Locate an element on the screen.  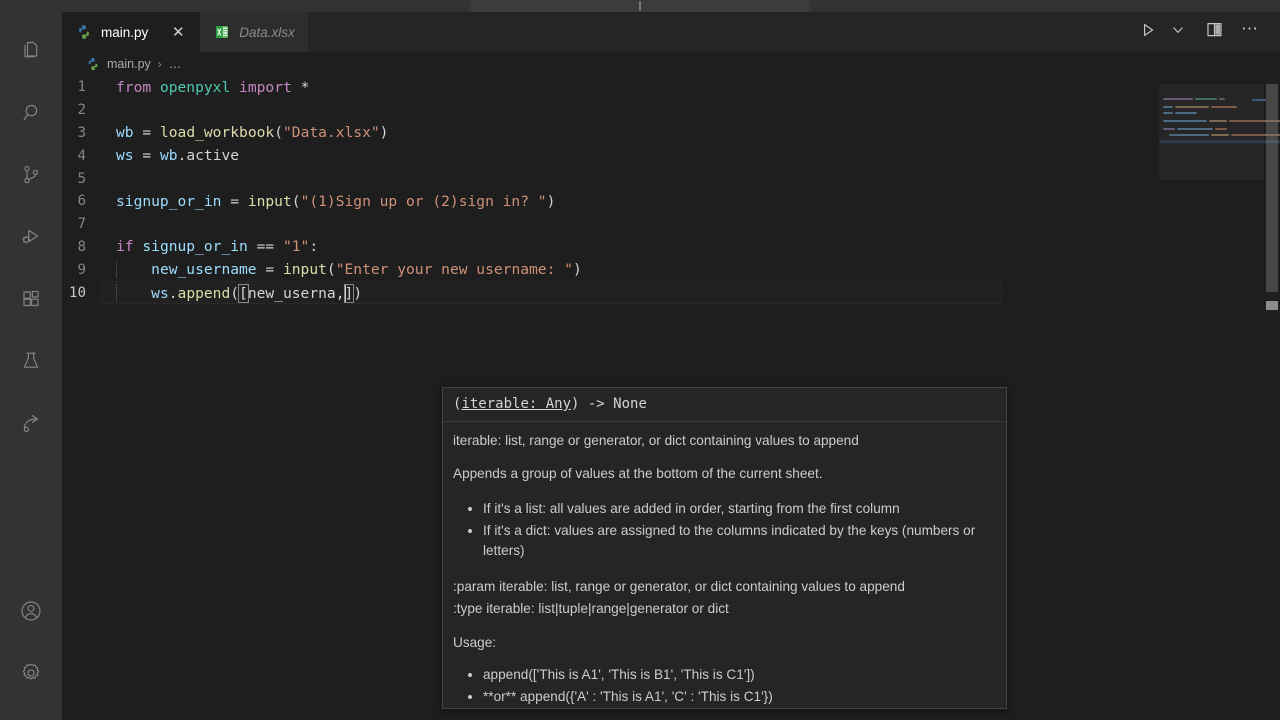
sidebar-item-run-debug is located at coordinates (31, 237).